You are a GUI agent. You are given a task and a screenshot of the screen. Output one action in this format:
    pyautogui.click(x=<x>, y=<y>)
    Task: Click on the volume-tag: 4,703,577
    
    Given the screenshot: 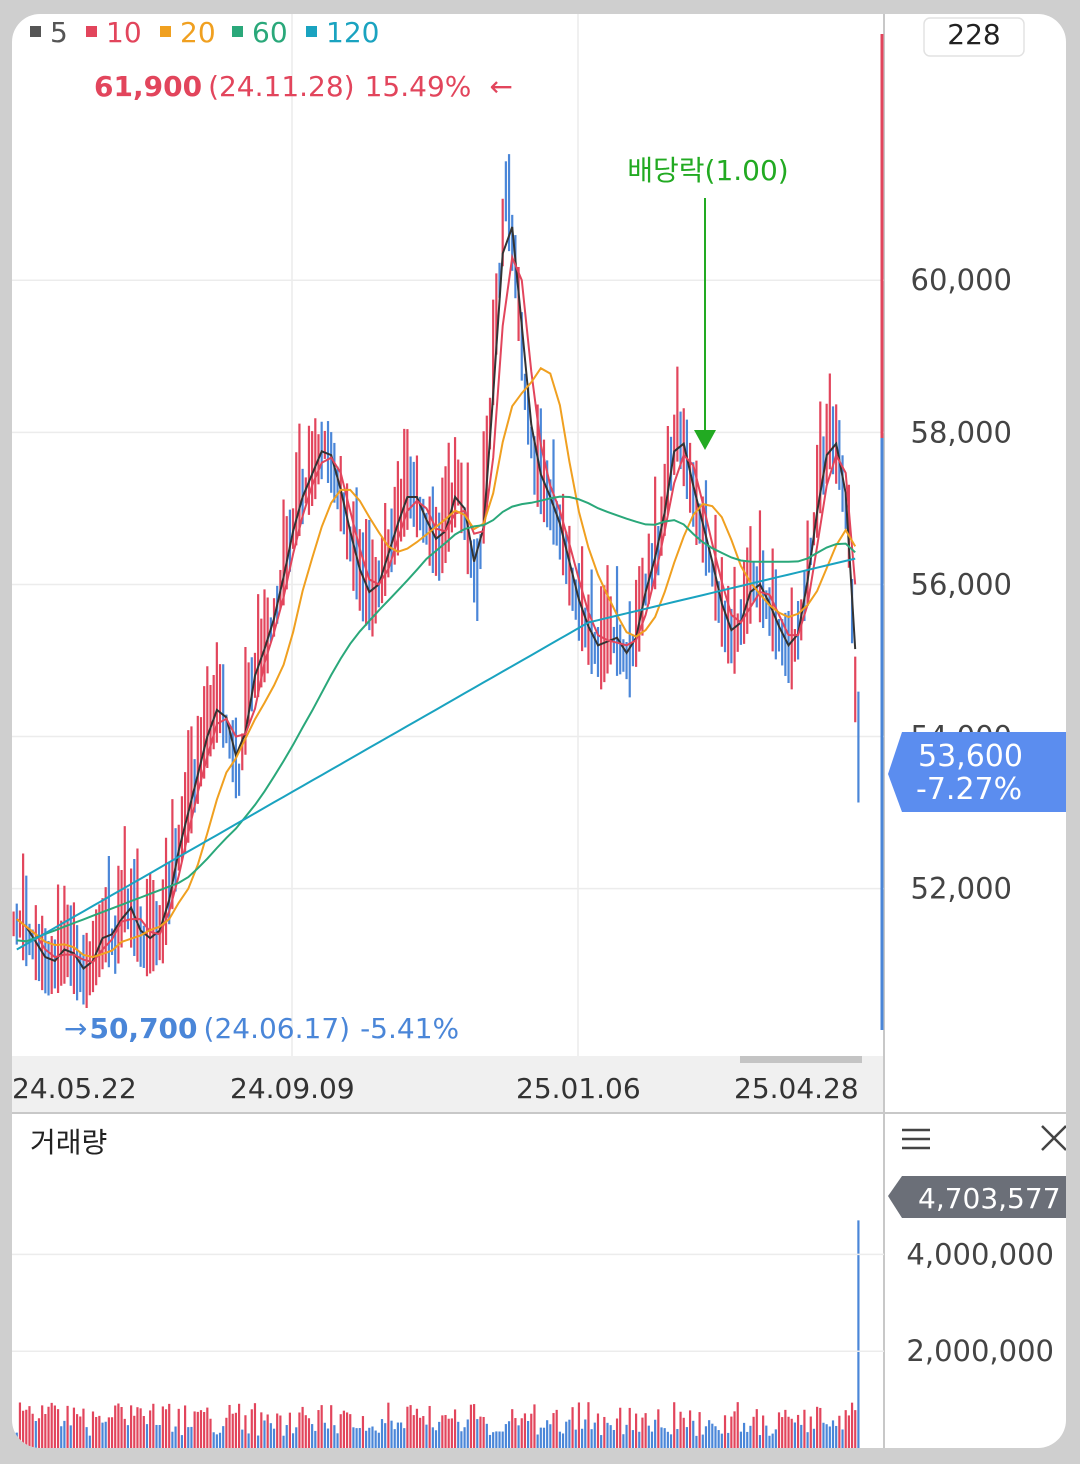 What is the action you would take?
    pyautogui.click(x=977, y=1197)
    